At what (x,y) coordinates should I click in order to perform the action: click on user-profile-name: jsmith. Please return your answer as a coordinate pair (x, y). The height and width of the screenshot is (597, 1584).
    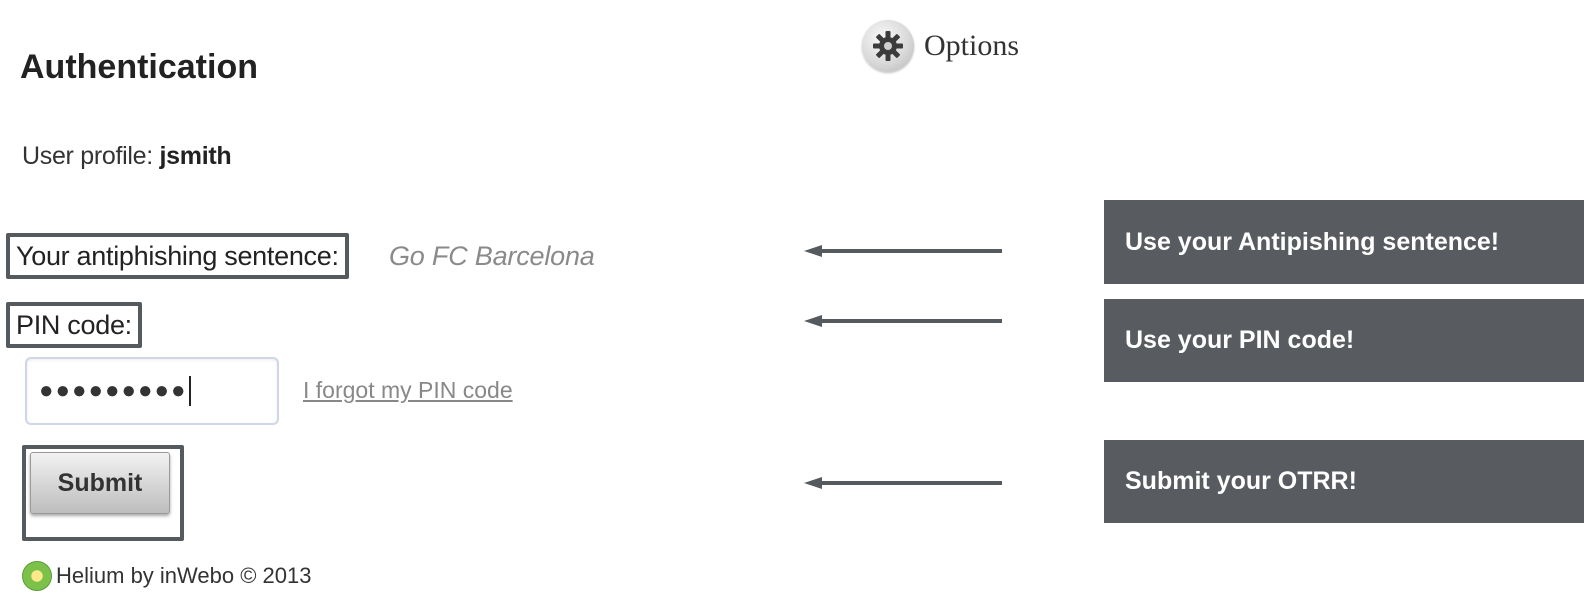
    Looking at the image, I should click on (195, 156).